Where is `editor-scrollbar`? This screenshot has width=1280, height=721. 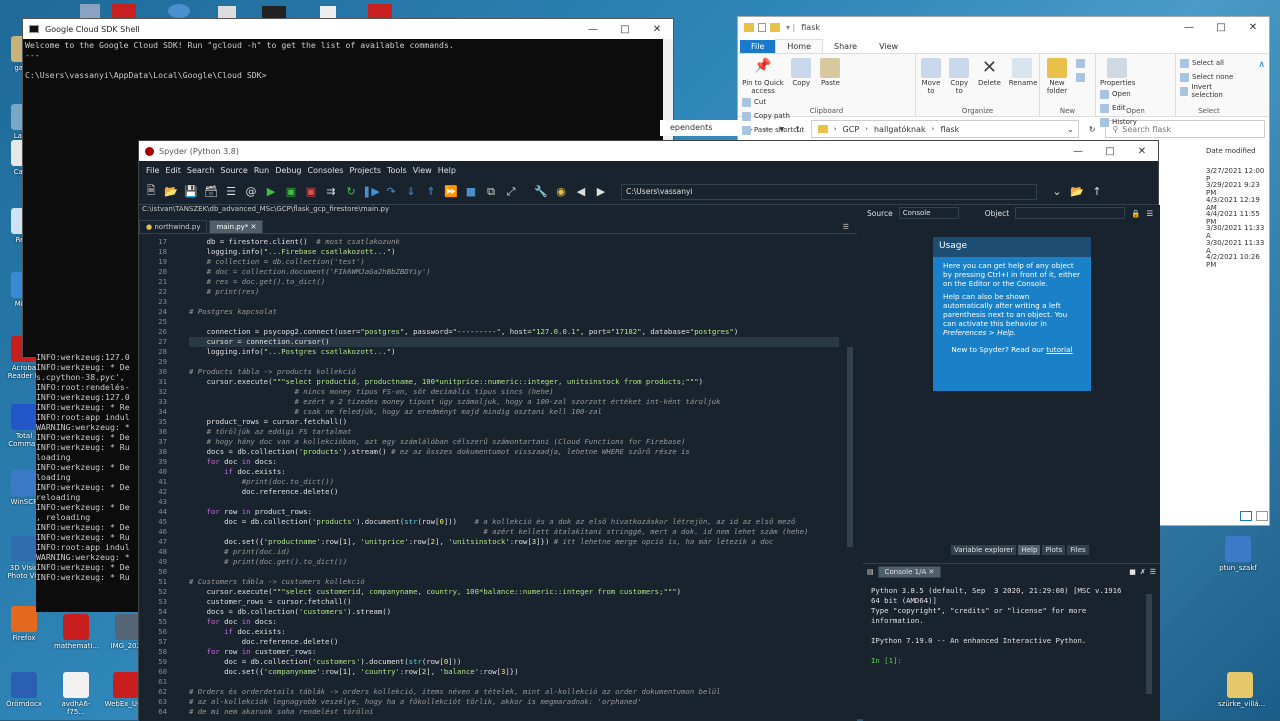
editor-scrollbar is located at coordinates (850, 447).